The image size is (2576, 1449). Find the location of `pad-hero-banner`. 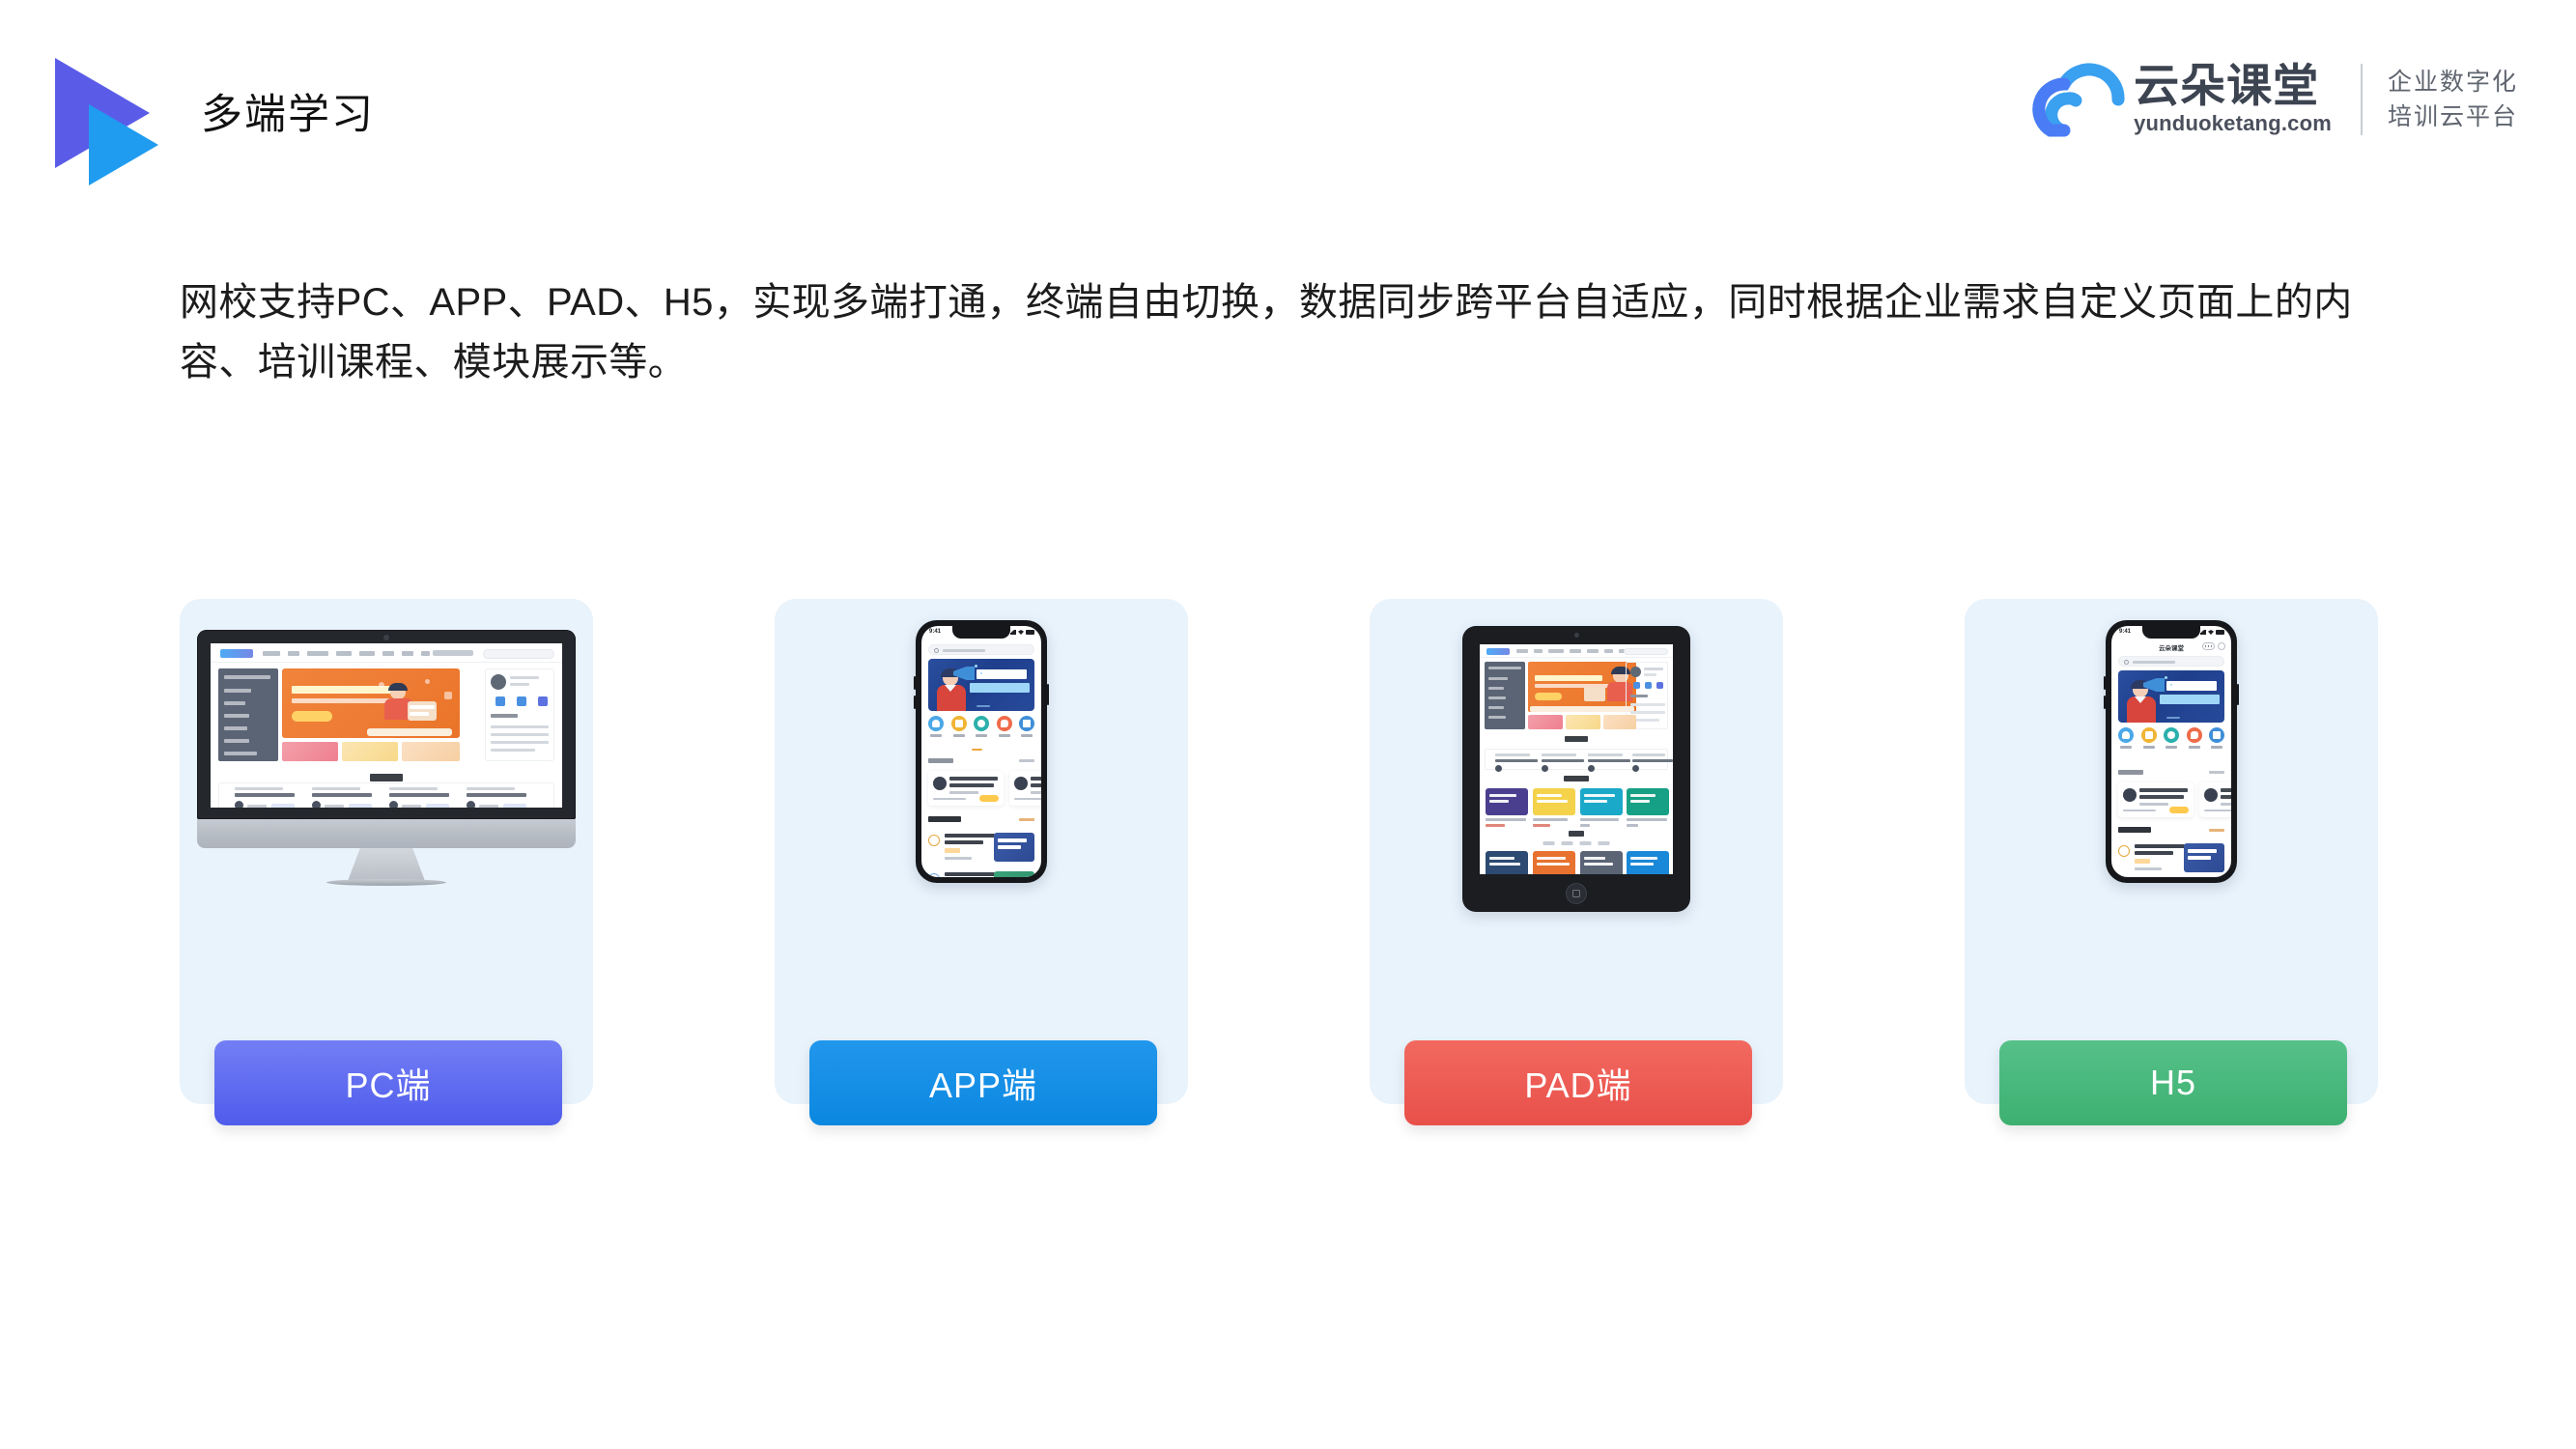

pad-hero-banner is located at coordinates (1582, 687).